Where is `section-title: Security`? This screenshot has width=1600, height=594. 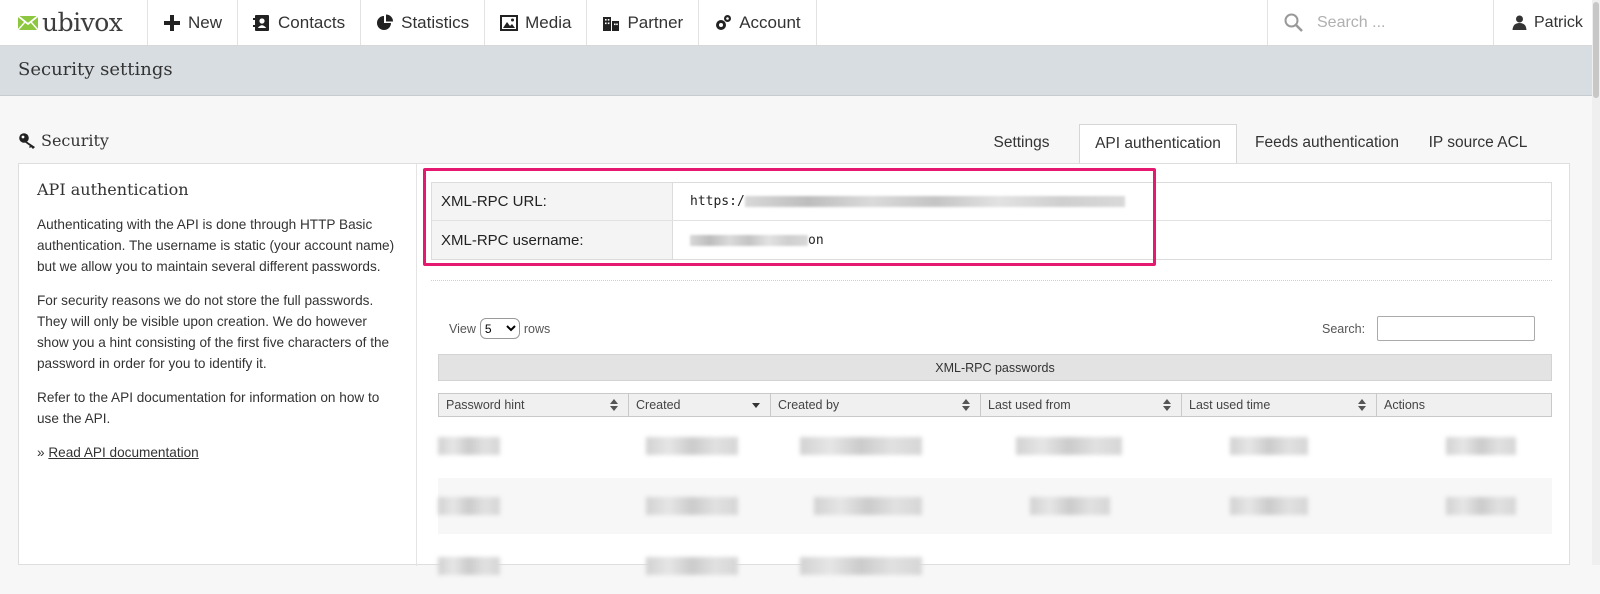 section-title: Security is located at coordinates (63, 140).